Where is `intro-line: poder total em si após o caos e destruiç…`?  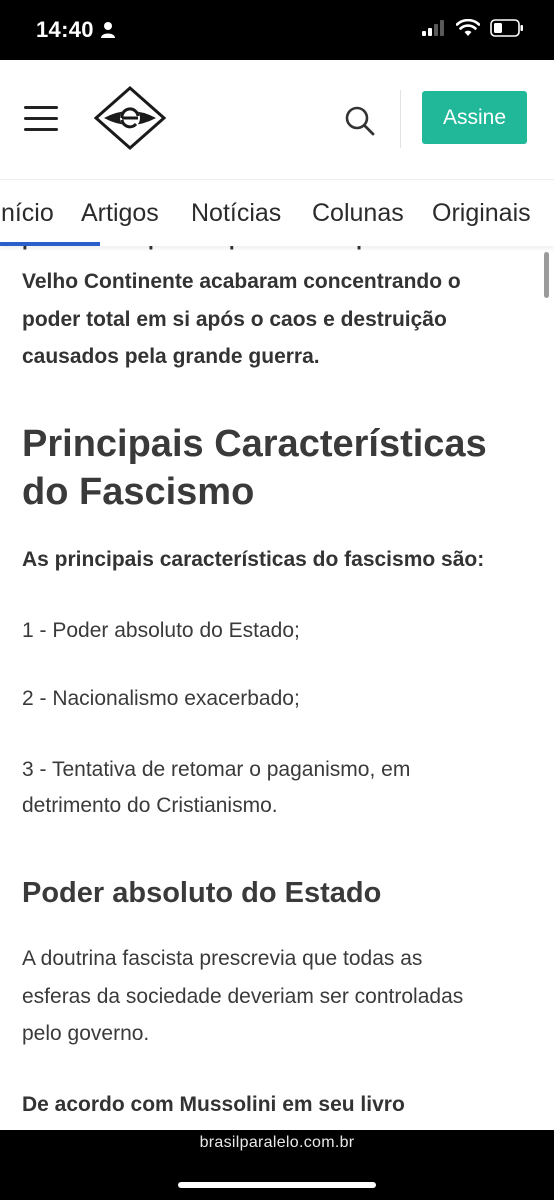
intro-line: poder total em si após o caos e destruiç… is located at coordinates (234, 319).